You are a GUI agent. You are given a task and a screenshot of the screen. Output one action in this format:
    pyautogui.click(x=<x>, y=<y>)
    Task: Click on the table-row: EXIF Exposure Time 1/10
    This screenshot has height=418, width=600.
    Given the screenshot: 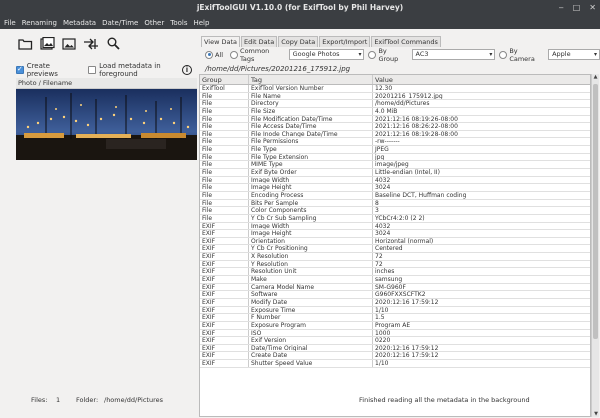 What is the action you would take?
    pyautogui.click(x=395, y=310)
    